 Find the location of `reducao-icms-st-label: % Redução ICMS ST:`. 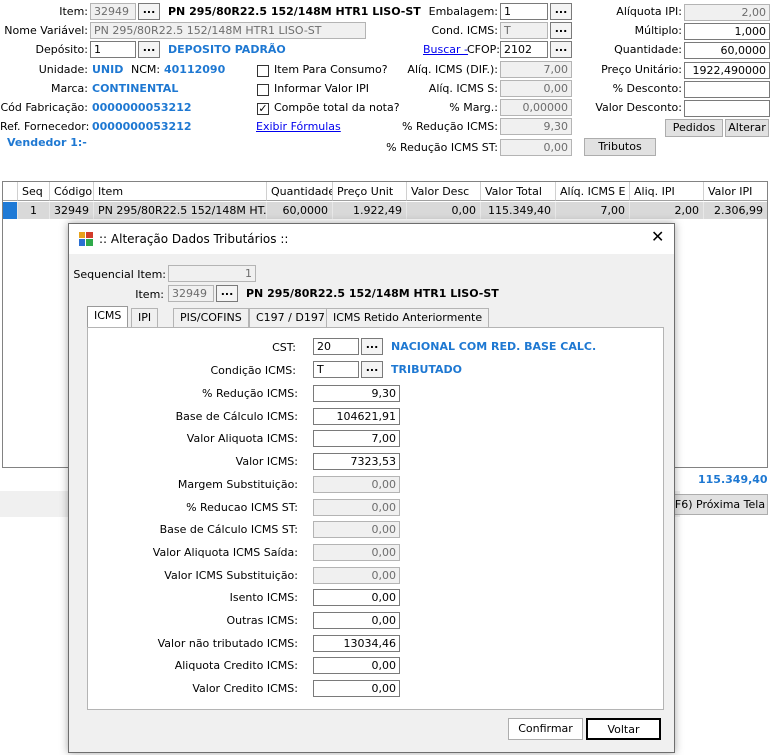

reducao-icms-st-label: % Redução ICMS ST: is located at coordinates (442, 147).